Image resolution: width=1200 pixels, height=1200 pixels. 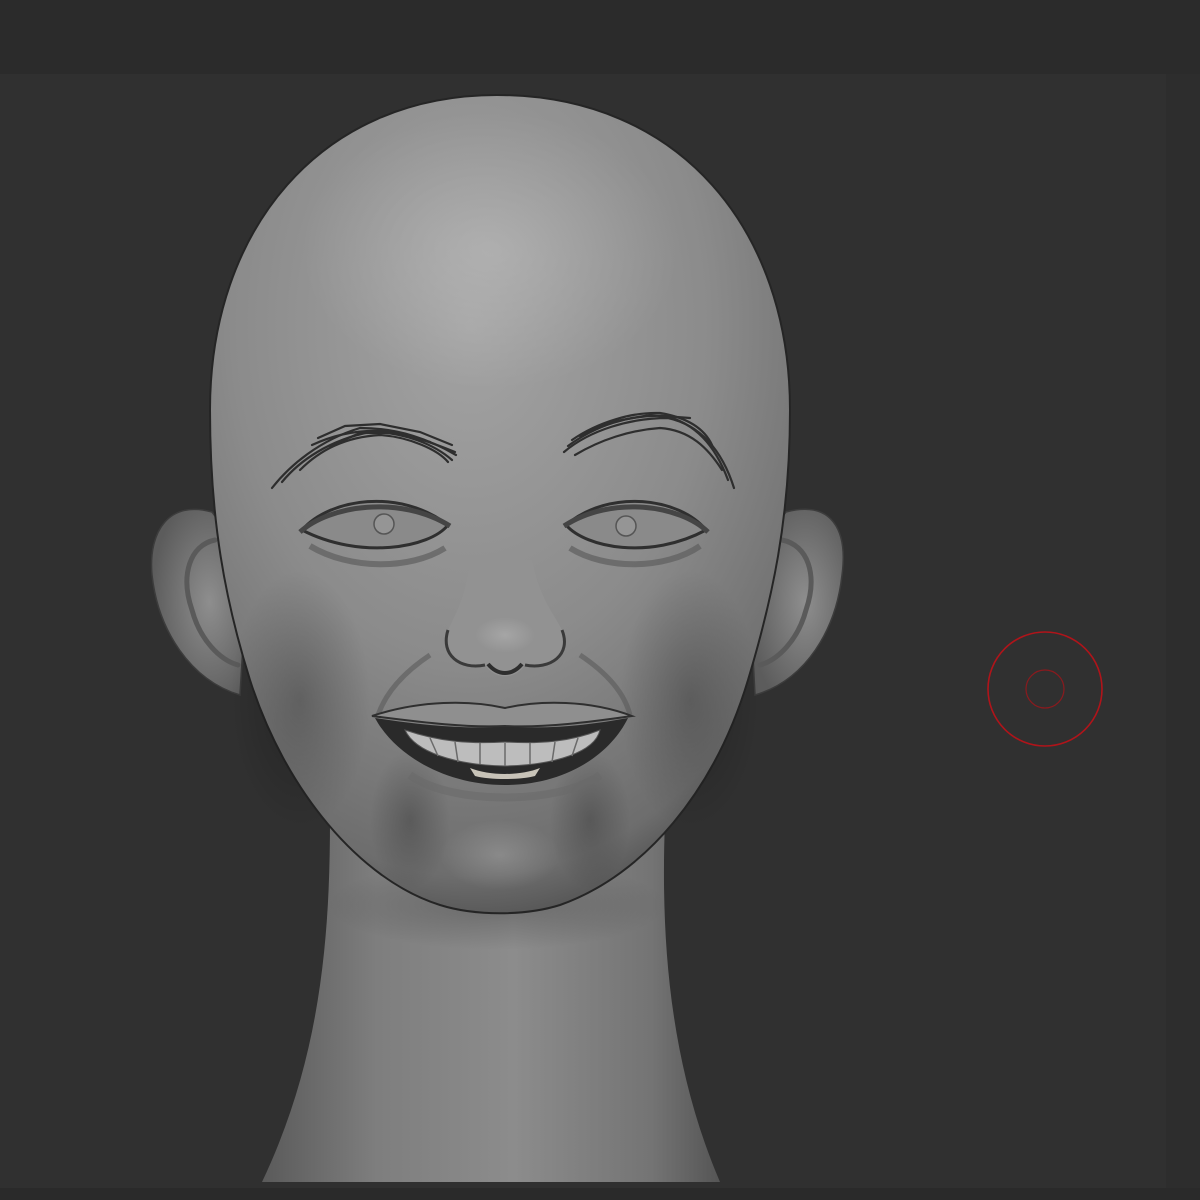 What do you see at coordinates (600, 37) in the screenshot?
I see `top-toolbar-area` at bounding box center [600, 37].